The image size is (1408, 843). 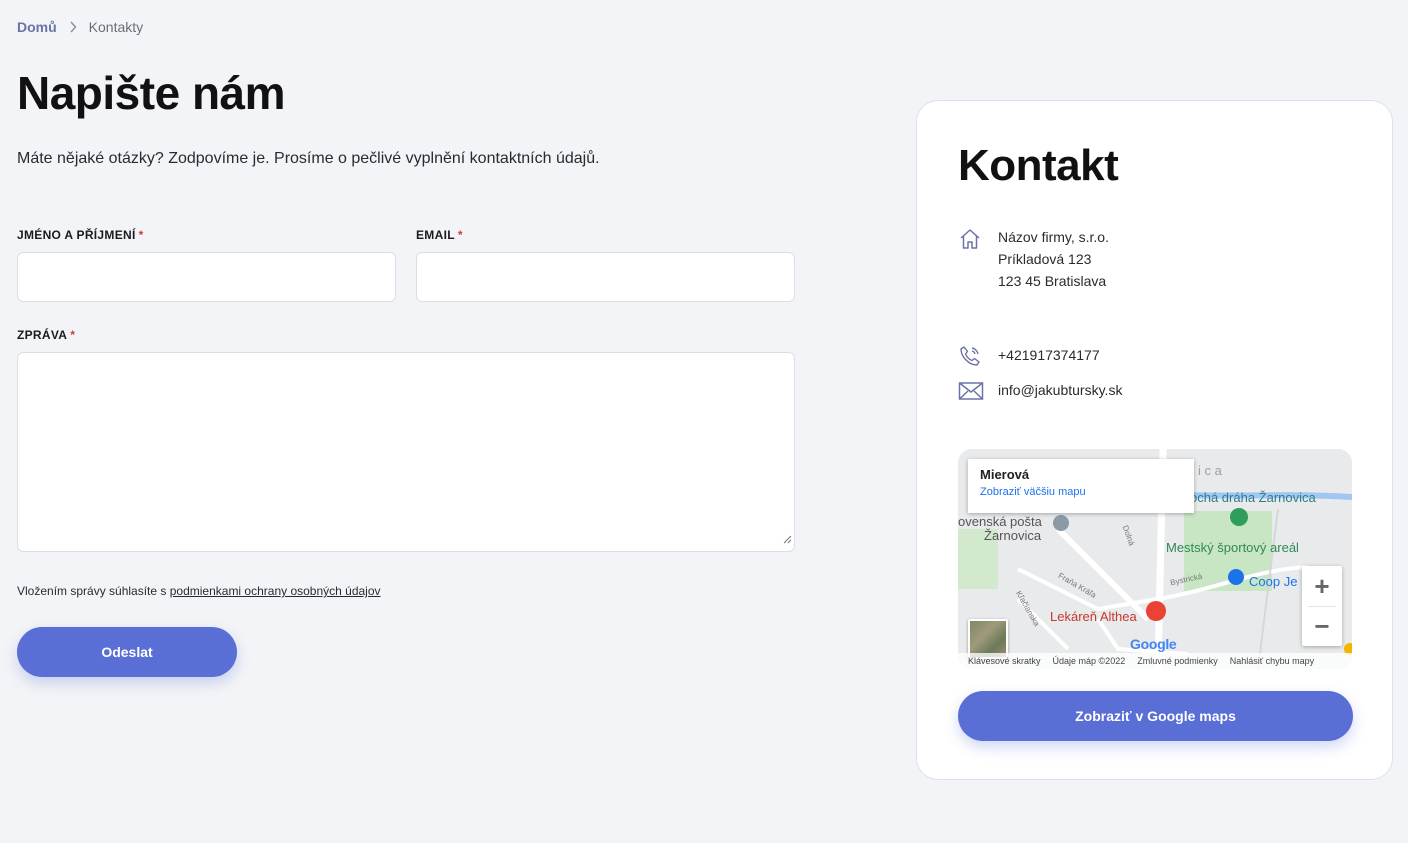 I want to click on map-data-text: Údaje máp ©2022, so click(x=1089, y=661).